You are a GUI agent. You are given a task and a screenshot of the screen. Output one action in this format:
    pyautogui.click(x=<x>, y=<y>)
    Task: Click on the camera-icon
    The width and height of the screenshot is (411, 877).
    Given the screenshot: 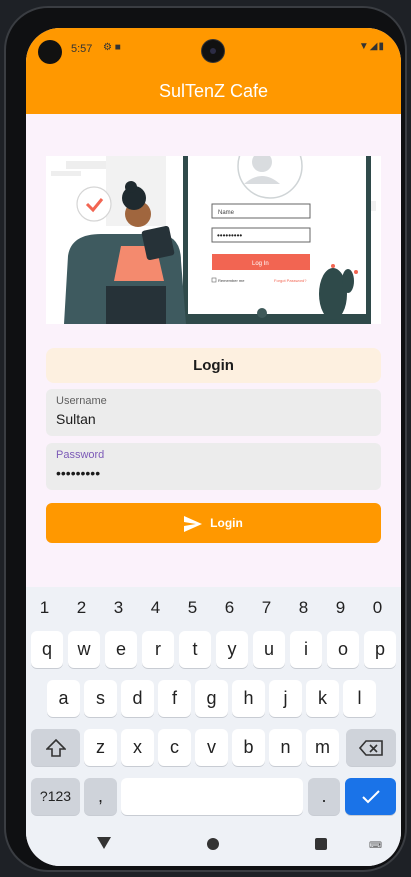 What is the action you would take?
    pyautogui.click(x=50, y=52)
    